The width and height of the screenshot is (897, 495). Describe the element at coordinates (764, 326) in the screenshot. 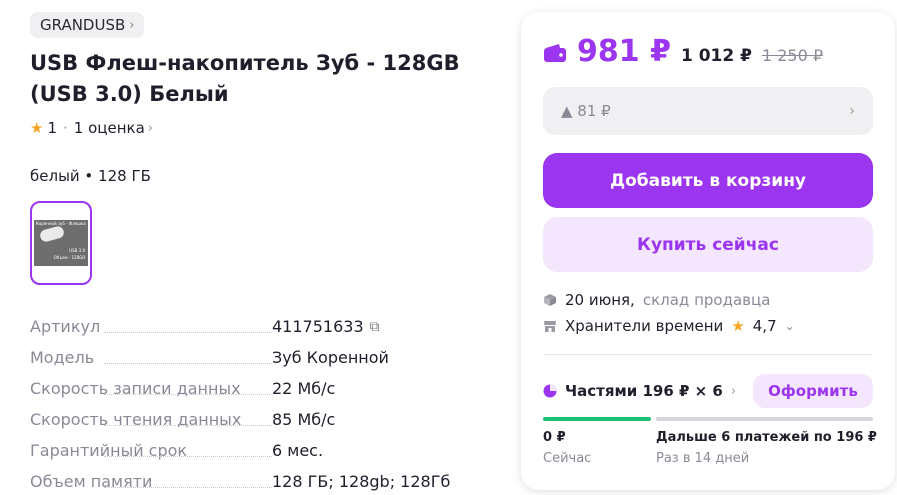

I see `seller-rating: 4,7` at that location.